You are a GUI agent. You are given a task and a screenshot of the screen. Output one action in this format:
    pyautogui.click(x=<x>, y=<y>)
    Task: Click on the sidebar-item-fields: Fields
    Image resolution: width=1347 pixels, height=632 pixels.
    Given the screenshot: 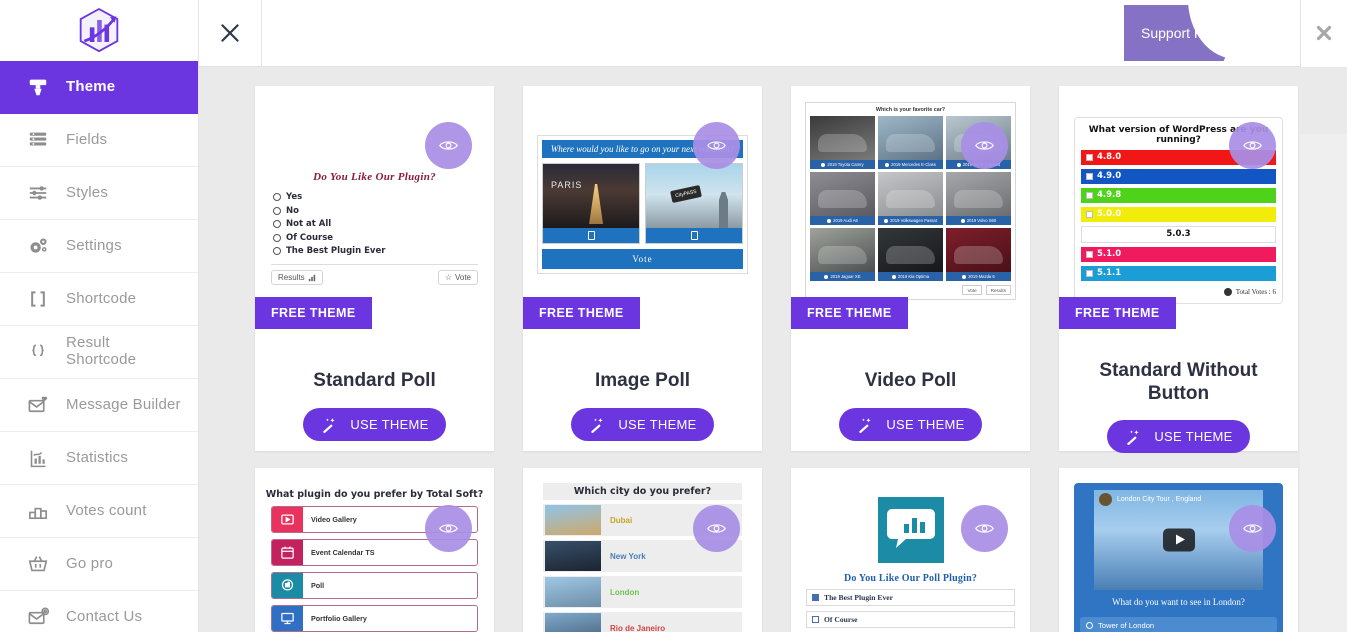 What is the action you would take?
    pyautogui.click(x=99, y=140)
    